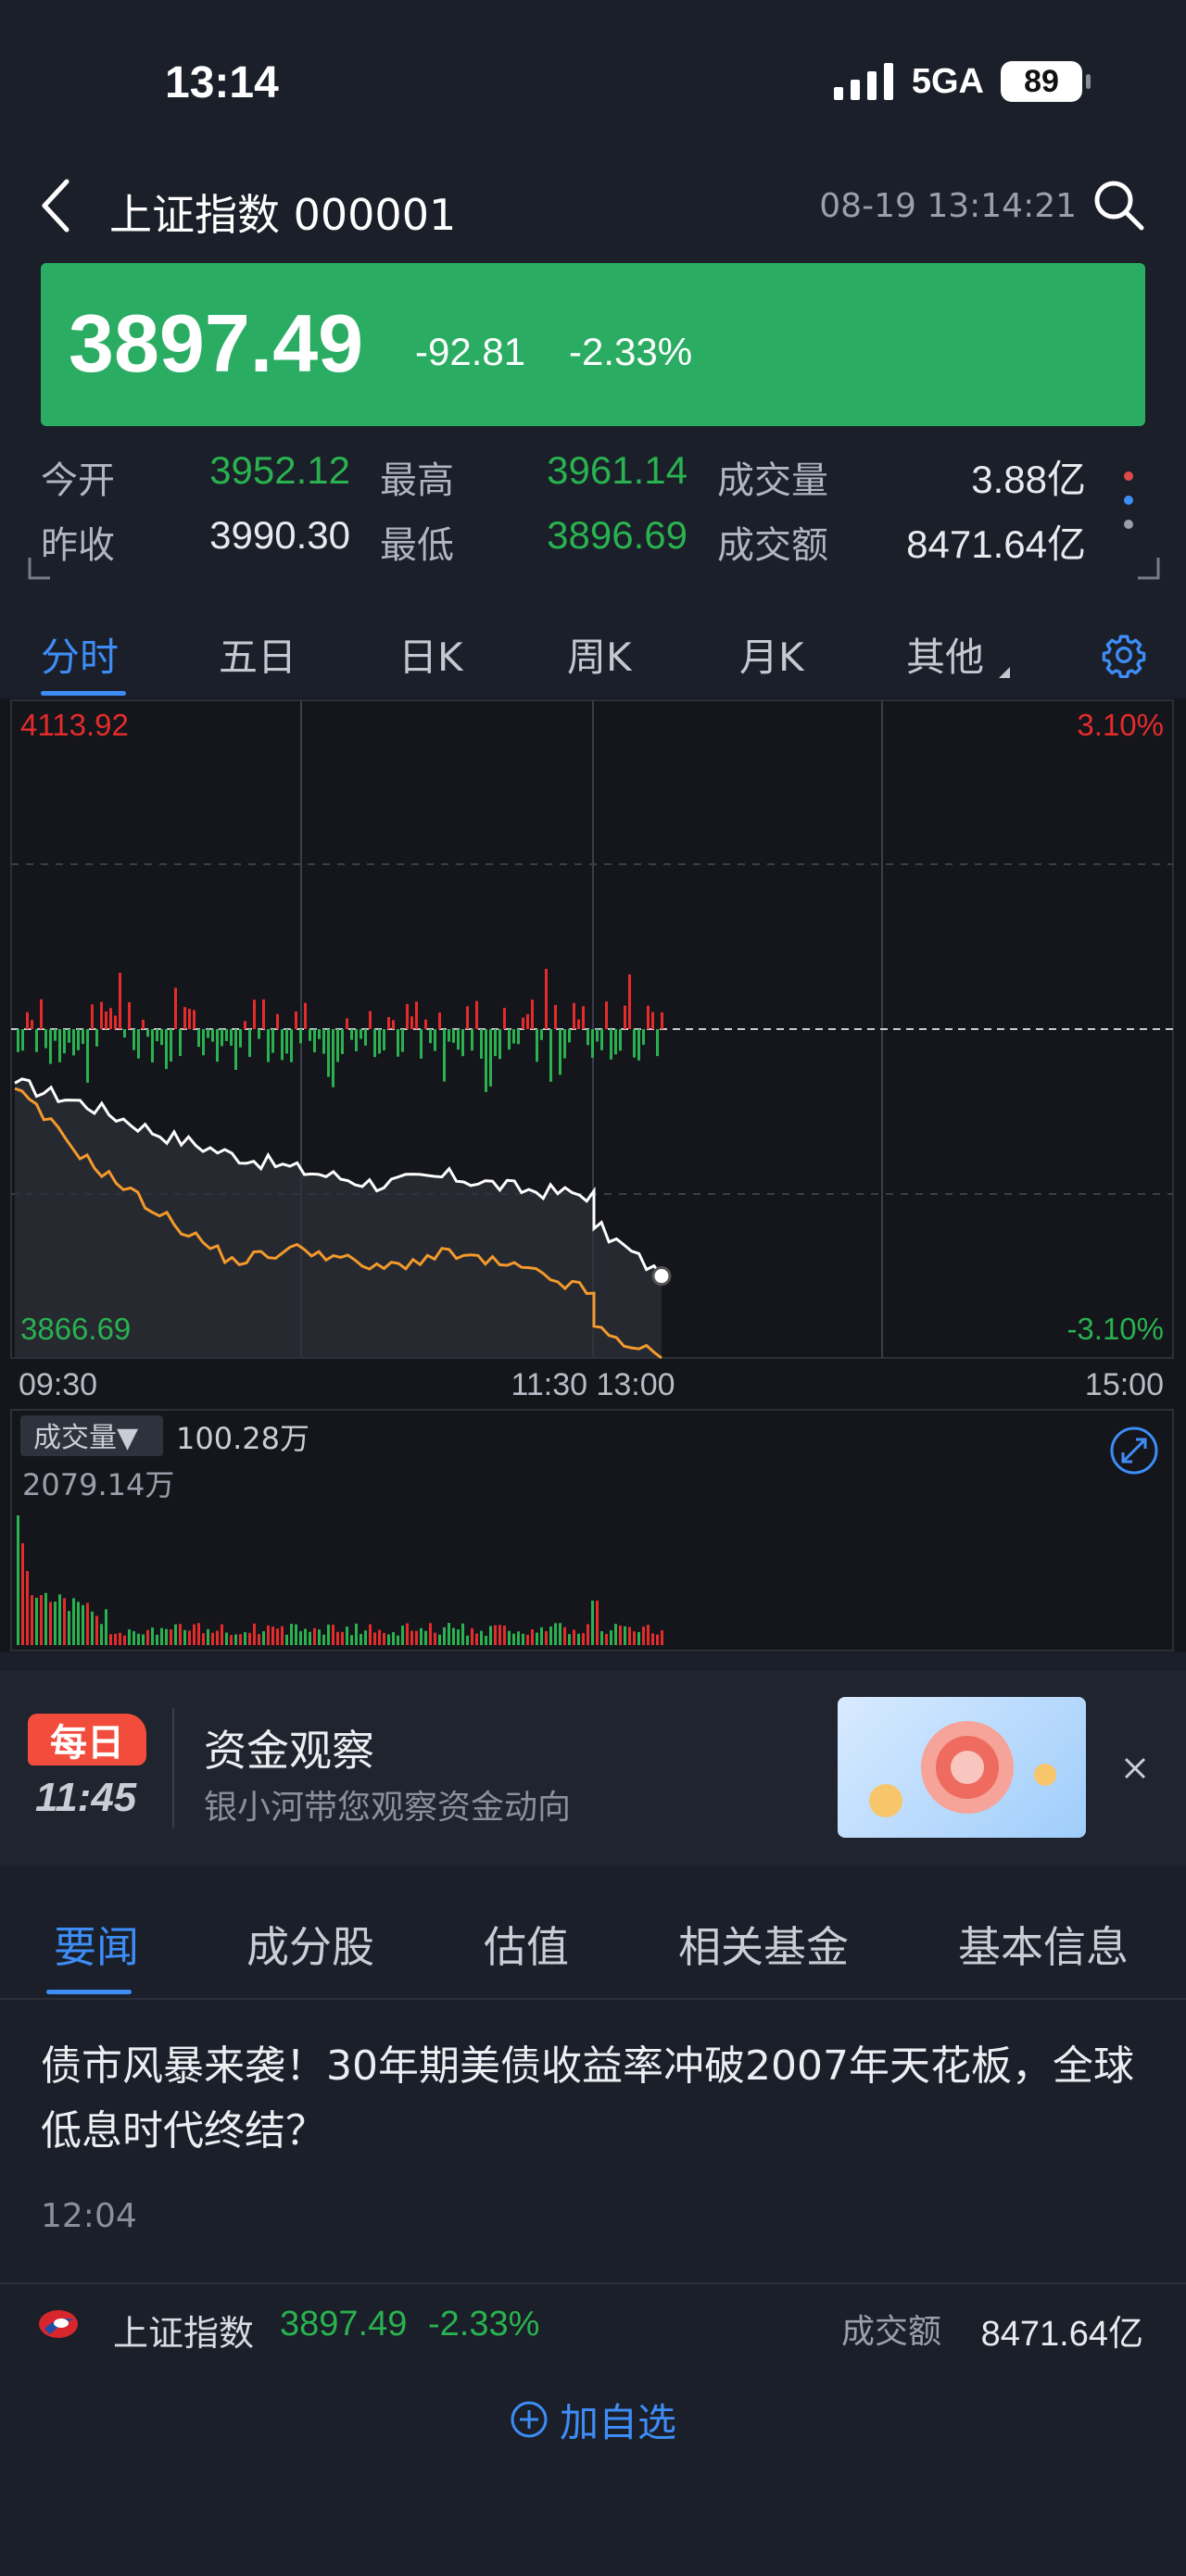 This screenshot has height=2576, width=1186. What do you see at coordinates (96, 1944) in the screenshot?
I see `tab-news: 要闻` at bounding box center [96, 1944].